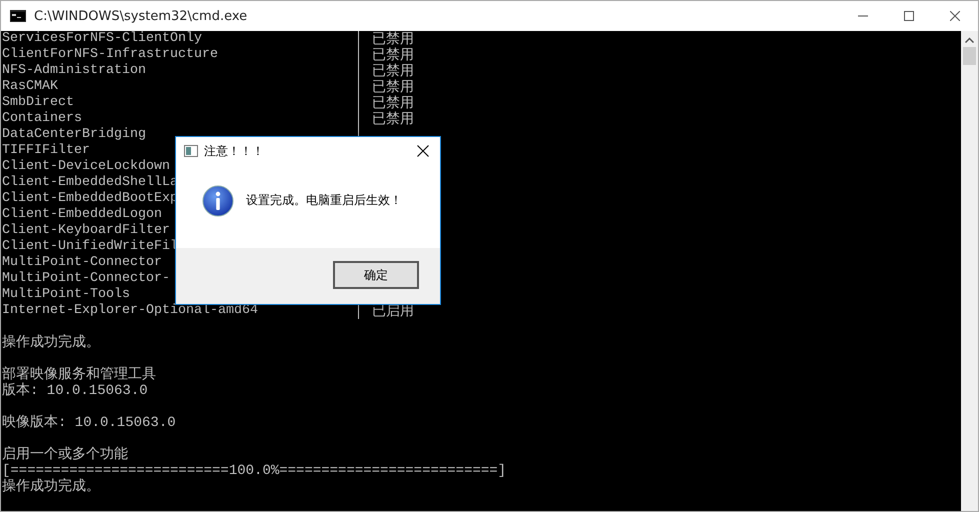 Image resolution: width=979 pixels, height=512 pixels. I want to click on window-icon, so click(191, 151).